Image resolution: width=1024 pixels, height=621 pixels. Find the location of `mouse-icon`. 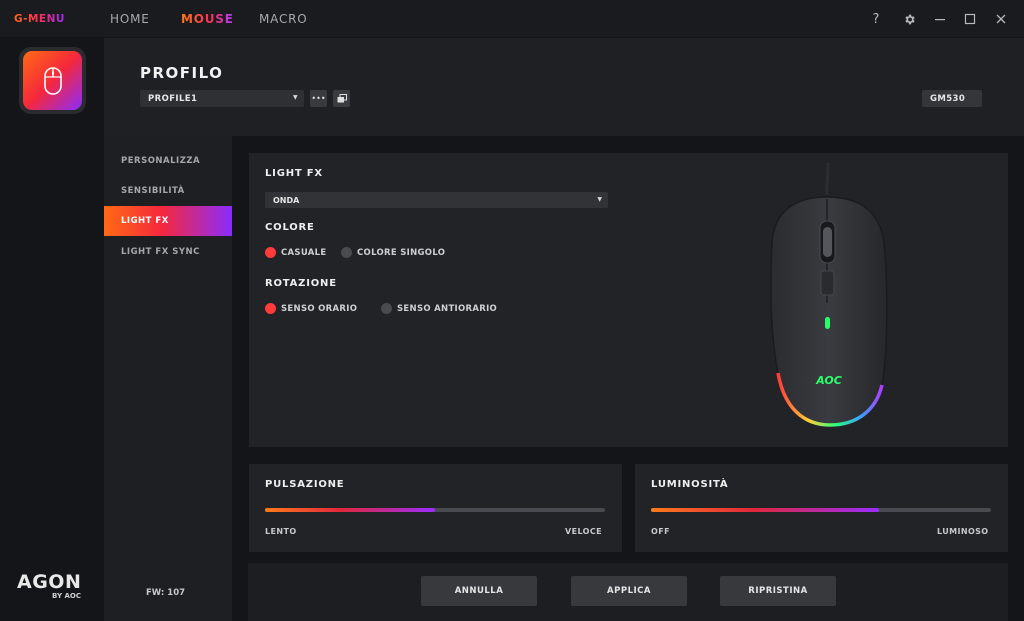

mouse-icon is located at coordinates (52, 80).